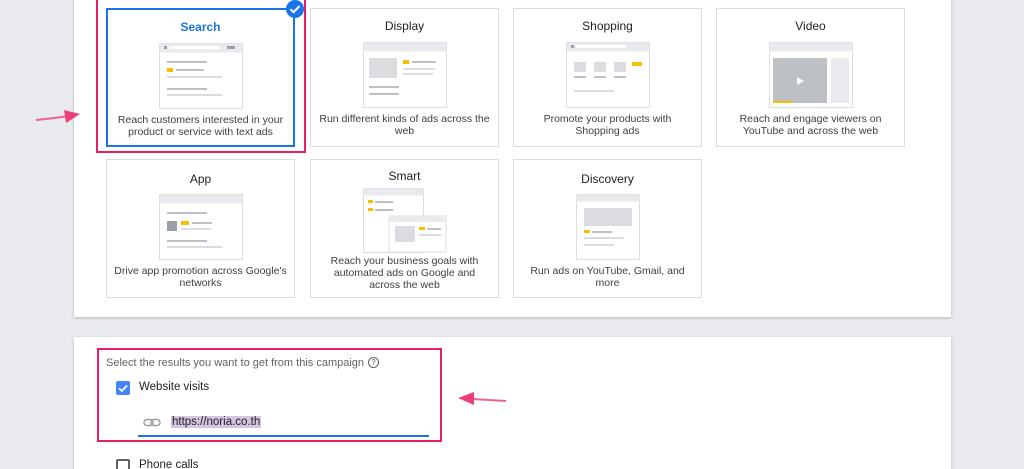  What do you see at coordinates (404, 75) in the screenshot?
I see `display-ad-illustration` at bounding box center [404, 75].